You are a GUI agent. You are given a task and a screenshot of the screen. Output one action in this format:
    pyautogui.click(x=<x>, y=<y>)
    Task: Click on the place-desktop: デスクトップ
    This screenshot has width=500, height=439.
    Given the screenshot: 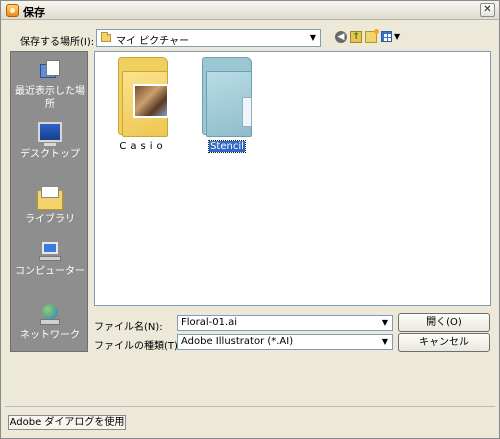 What is the action you would take?
    pyautogui.click(x=50, y=141)
    